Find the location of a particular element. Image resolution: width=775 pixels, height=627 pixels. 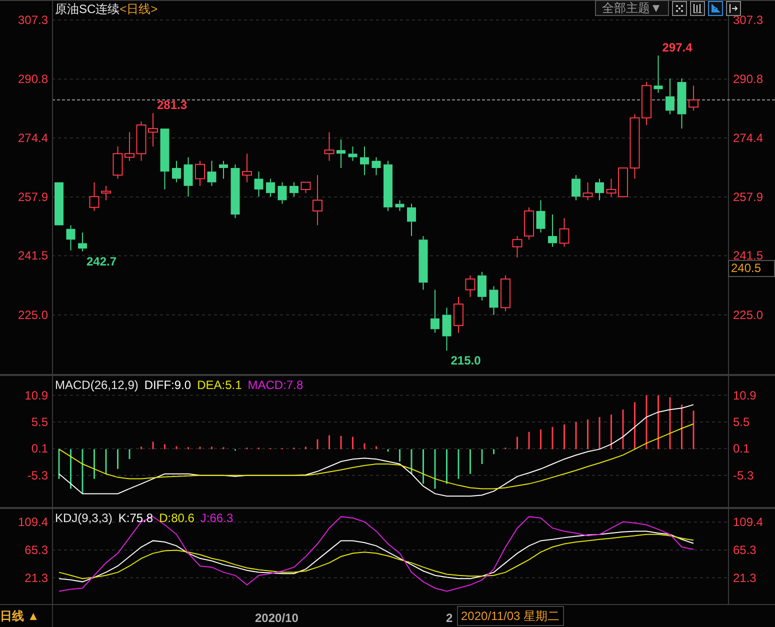

indicator-value: D:80.6 is located at coordinates (176, 518).